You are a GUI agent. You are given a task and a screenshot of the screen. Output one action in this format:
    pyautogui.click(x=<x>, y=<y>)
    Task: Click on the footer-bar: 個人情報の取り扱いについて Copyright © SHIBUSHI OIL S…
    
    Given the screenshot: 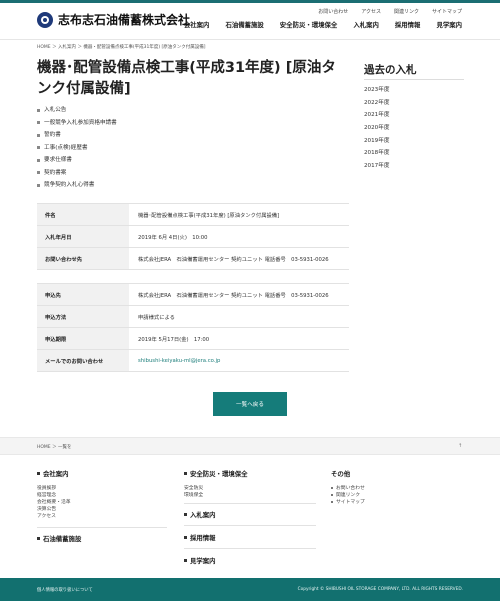 What is the action you would take?
    pyautogui.click(x=250, y=589)
    